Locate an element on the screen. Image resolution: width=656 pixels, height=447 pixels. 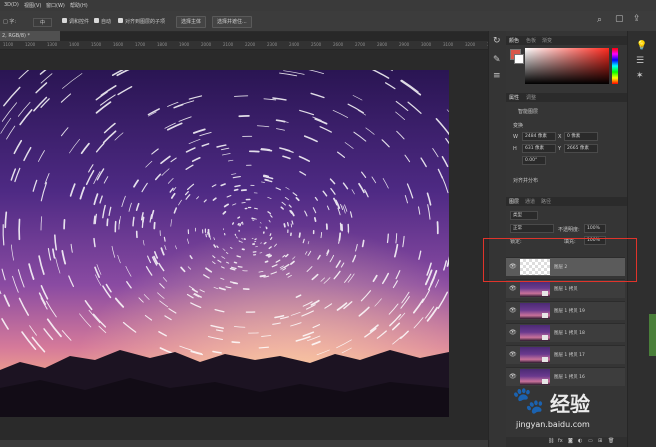
height-label: H is located at coordinates (515, 149).